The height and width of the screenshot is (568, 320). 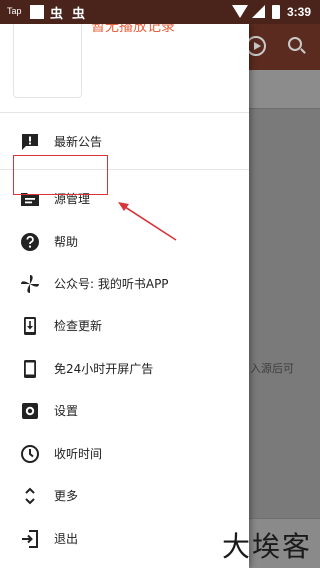 What do you see at coordinates (124, 112) in the screenshot?
I see `divider` at bounding box center [124, 112].